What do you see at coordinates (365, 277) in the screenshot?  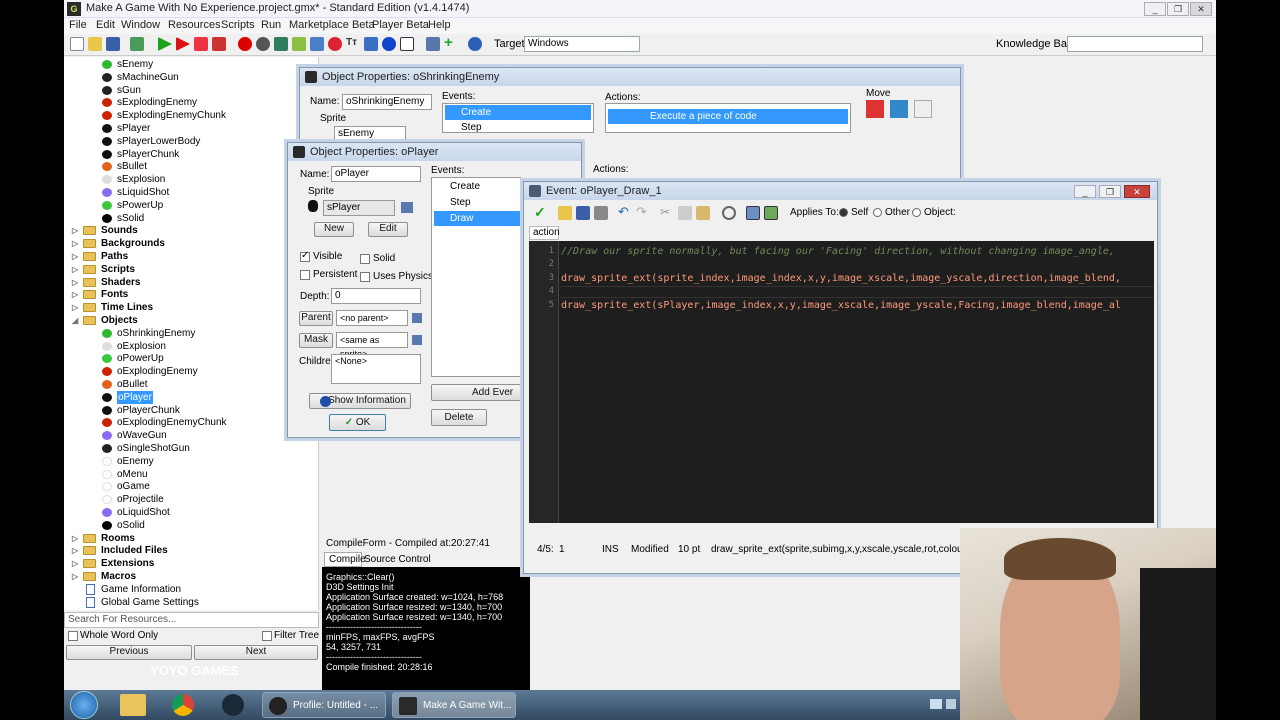 I see `uses-physics-checkbox` at bounding box center [365, 277].